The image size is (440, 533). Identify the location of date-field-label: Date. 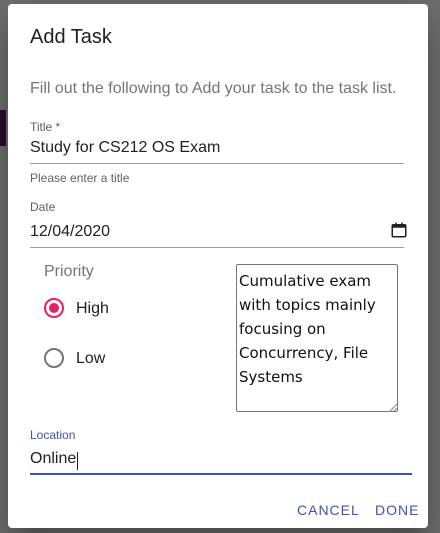
(43, 207).